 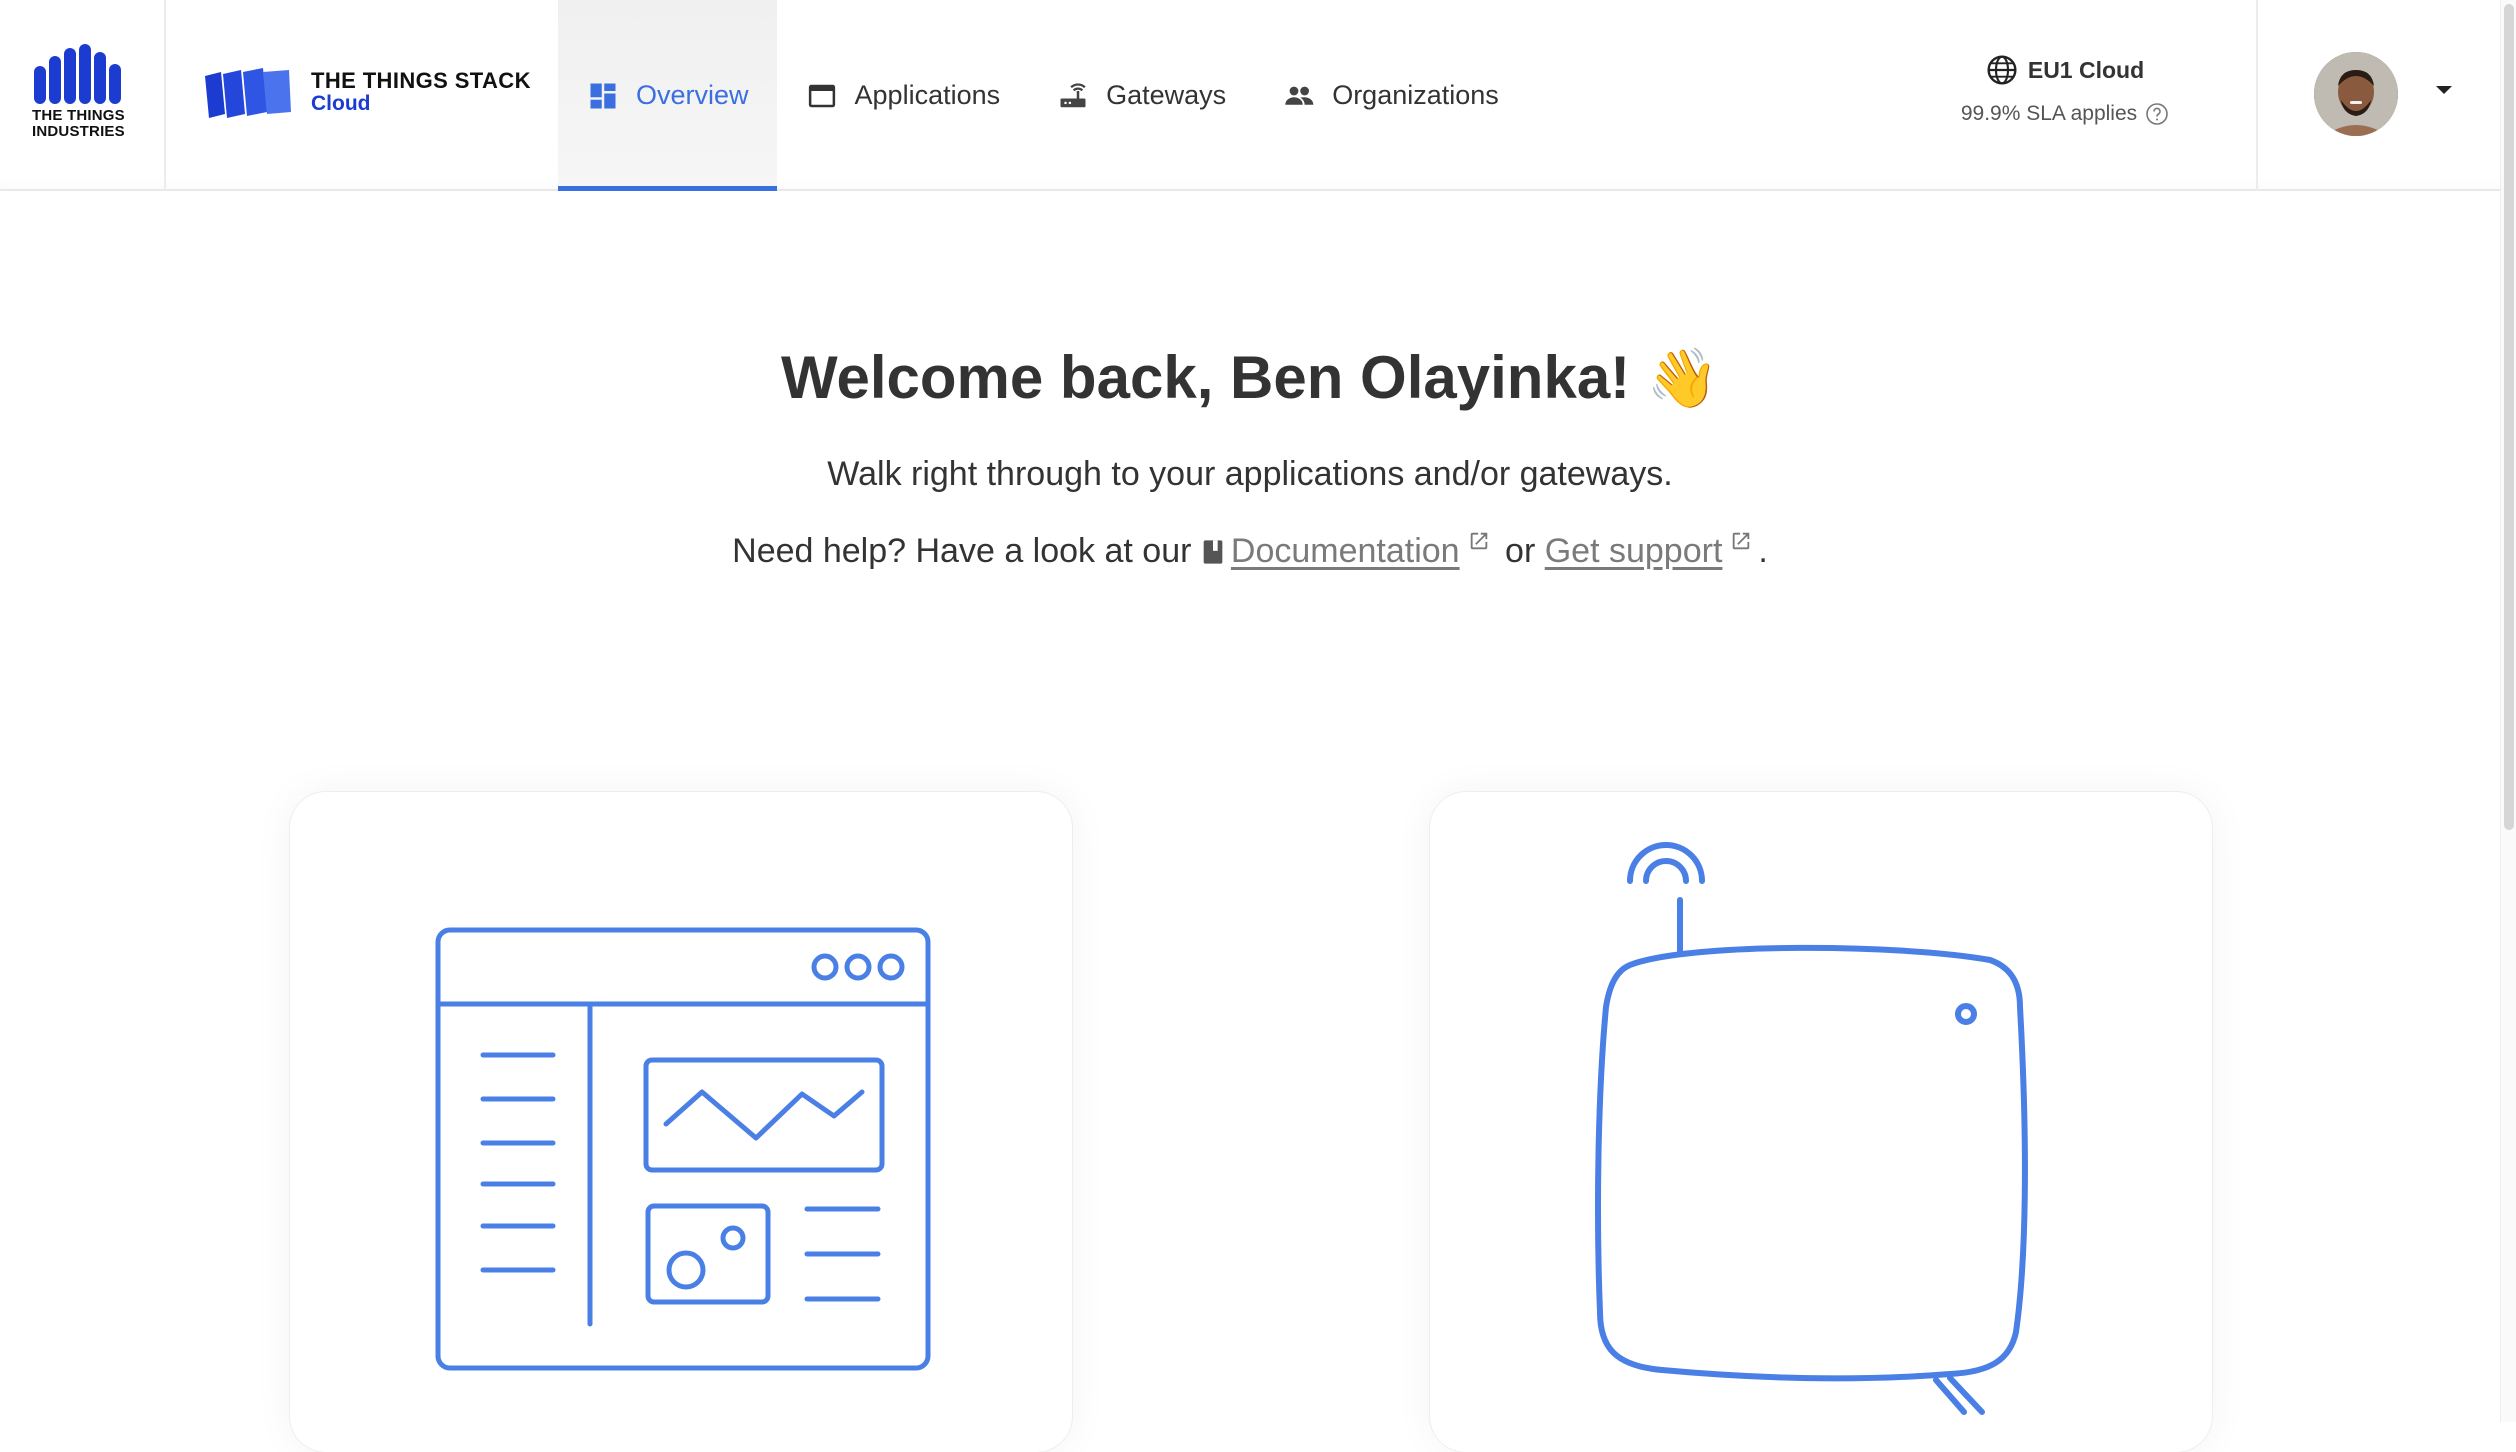 What do you see at coordinates (603, 95) in the screenshot?
I see `dashboard-icon` at bounding box center [603, 95].